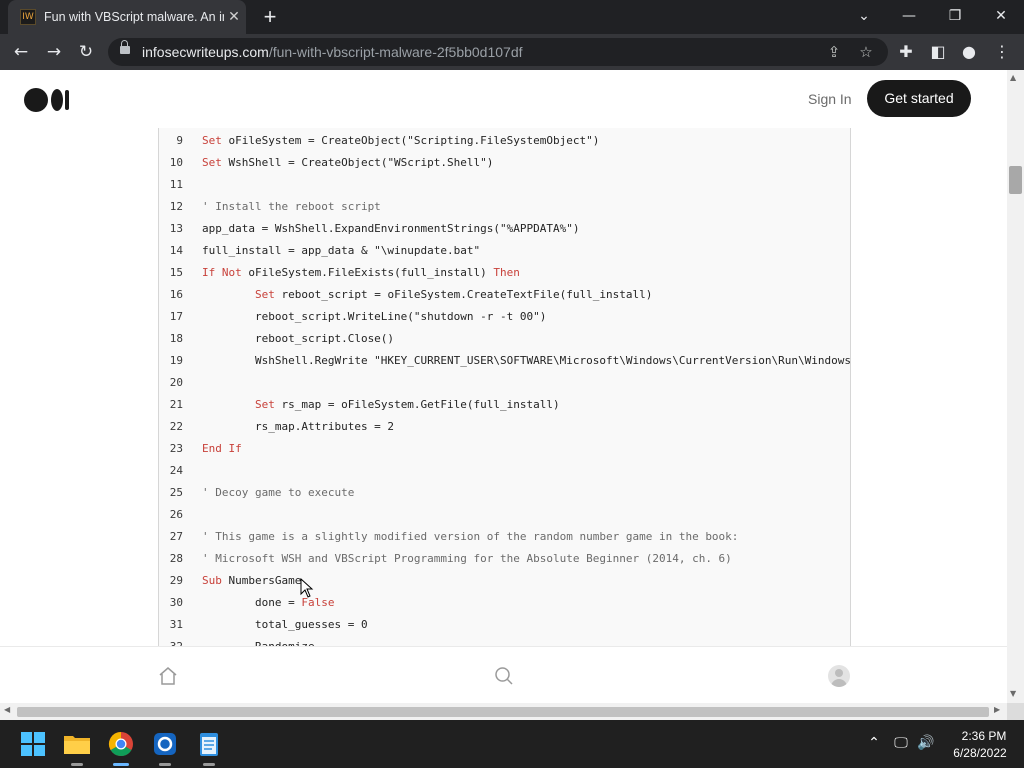  What do you see at coordinates (222, 448) in the screenshot?
I see `code-text: End If` at bounding box center [222, 448].